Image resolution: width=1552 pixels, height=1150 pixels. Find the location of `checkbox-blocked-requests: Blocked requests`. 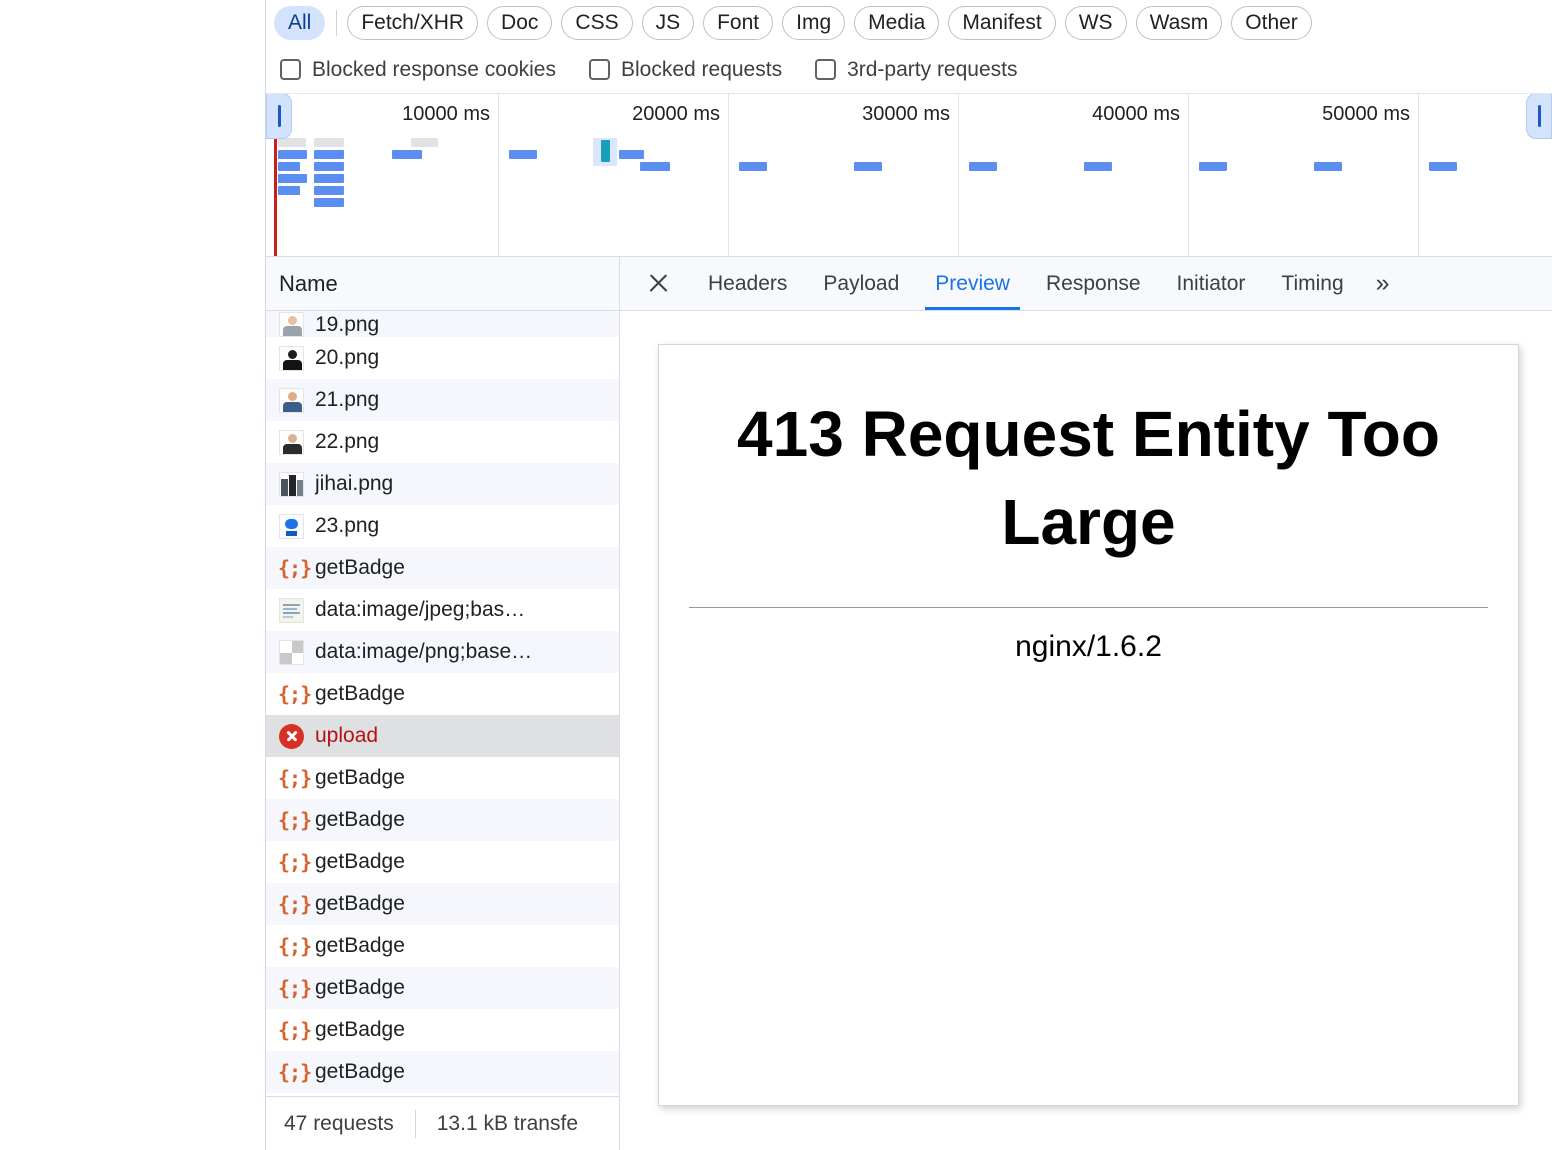

checkbox-blocked-requests: Blocked requests is located at coordinates (685, 70).